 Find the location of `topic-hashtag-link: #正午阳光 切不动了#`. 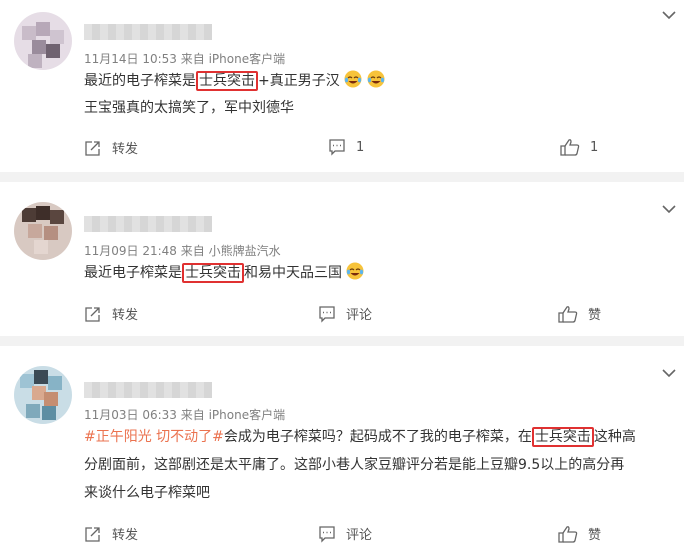

topic-hashtag-link: #正午阳光 切不动了# is located at coordinates (154, 437).